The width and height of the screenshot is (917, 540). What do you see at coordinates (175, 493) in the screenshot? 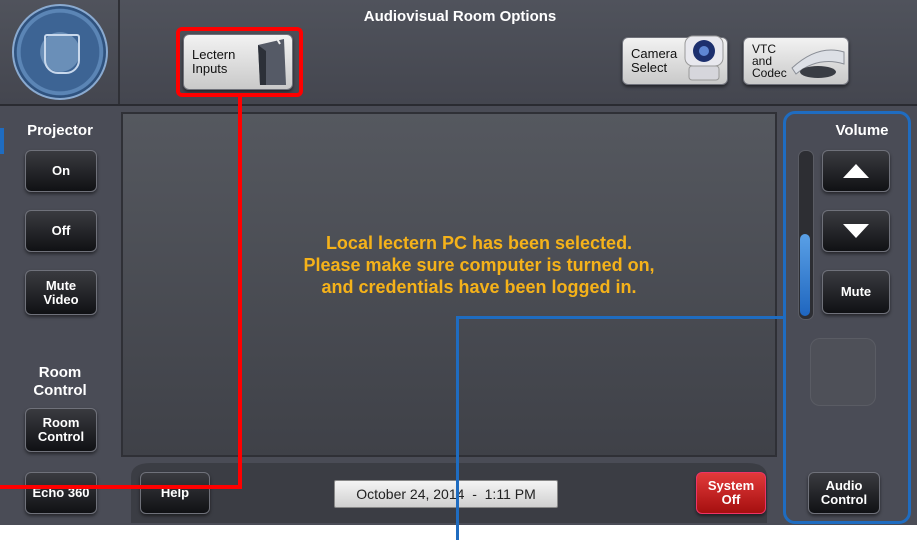
I see `help-button: Help` at bounding box center [175, 493].